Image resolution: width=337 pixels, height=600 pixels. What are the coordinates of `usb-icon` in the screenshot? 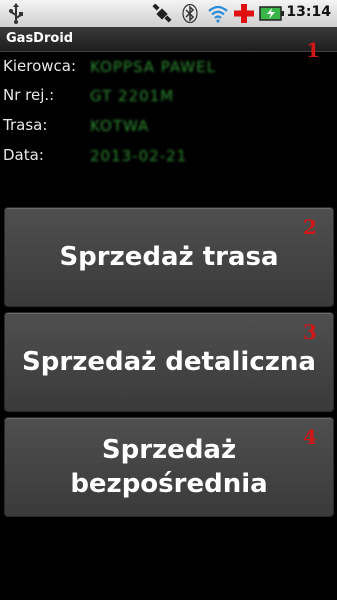 It's located at (16, 13).